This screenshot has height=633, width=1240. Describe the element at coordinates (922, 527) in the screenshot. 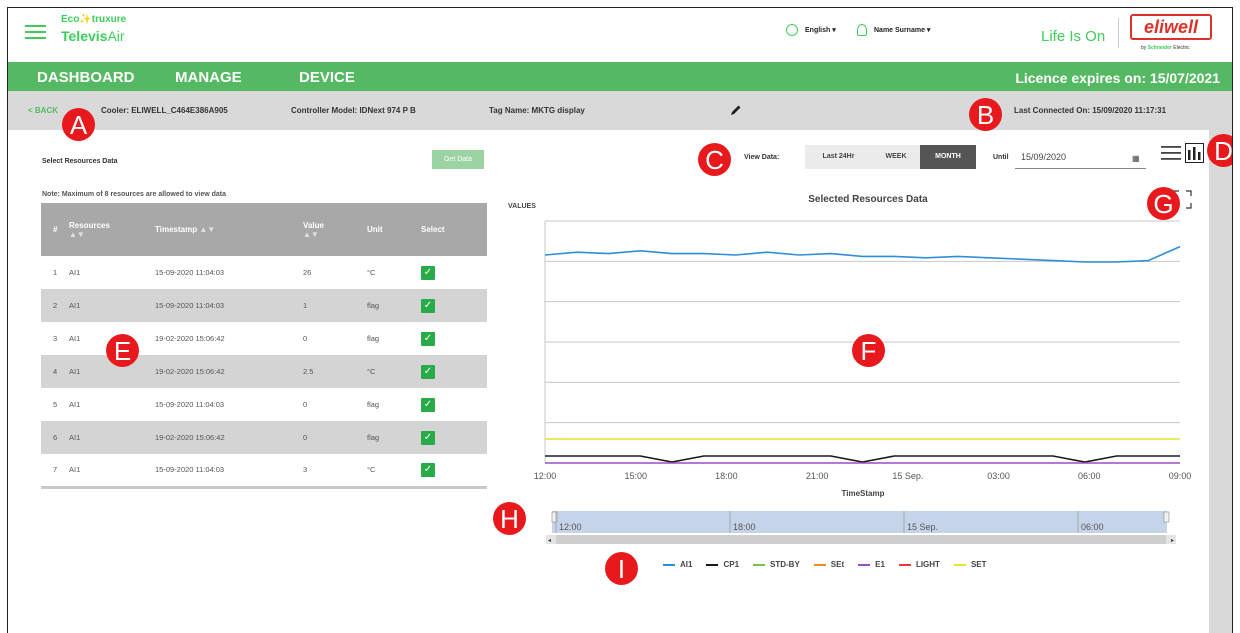

I see `navigator-tick-label: 15 Sep.` at that location.